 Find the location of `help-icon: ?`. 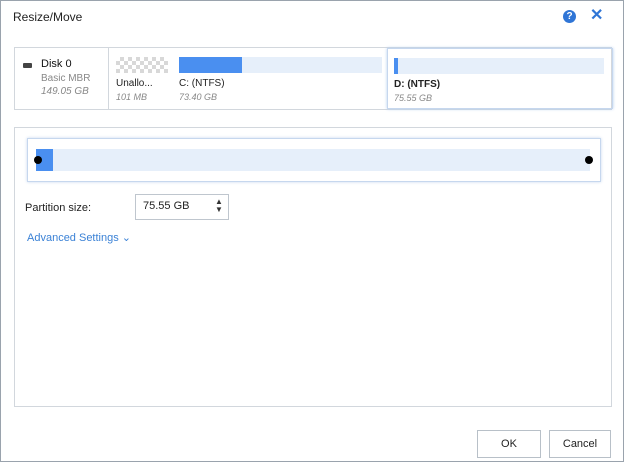

help-icon: ? is located at coordinates (569, 16).